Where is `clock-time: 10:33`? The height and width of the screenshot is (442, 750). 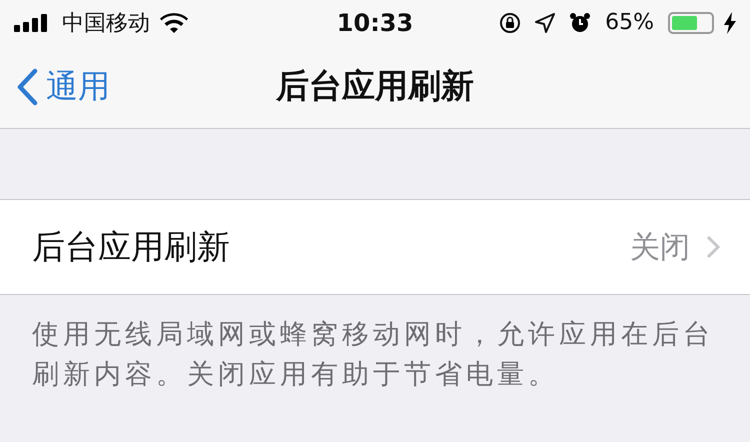 clock-time: 10:33 is located at coordinates (375, 22).